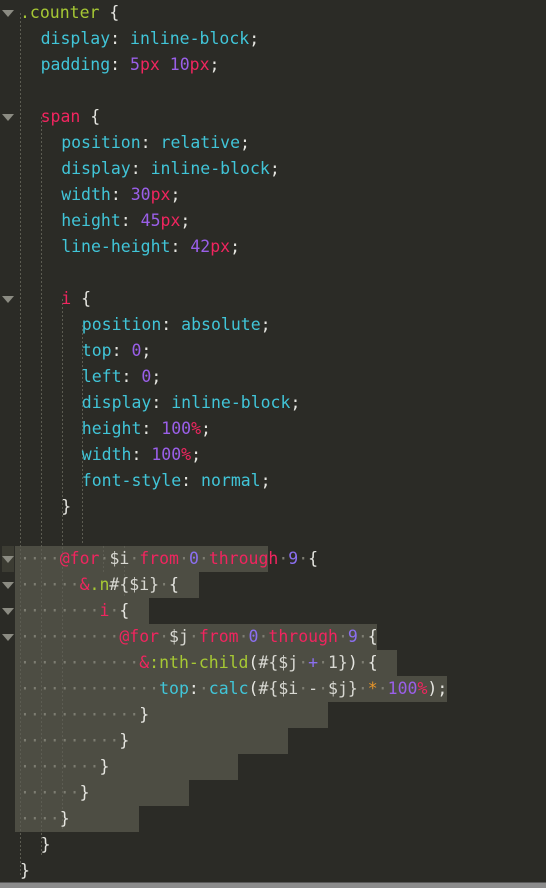 This screenshot has width=546, height=888. Describe the element at coordinates (45, 819) in the screenshot. I see `code-line-text: ····}` at that location.